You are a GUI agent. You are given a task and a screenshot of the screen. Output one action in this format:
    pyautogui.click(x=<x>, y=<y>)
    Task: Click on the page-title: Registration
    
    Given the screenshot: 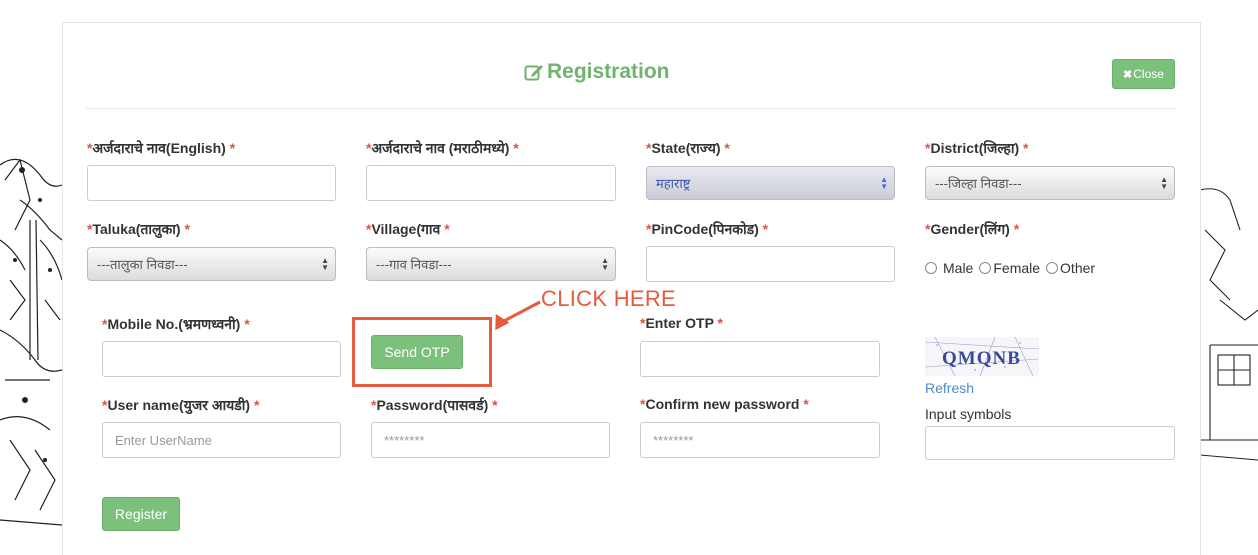 What is the action you would take?
    pyautogui.click(x=597, y=72)
    